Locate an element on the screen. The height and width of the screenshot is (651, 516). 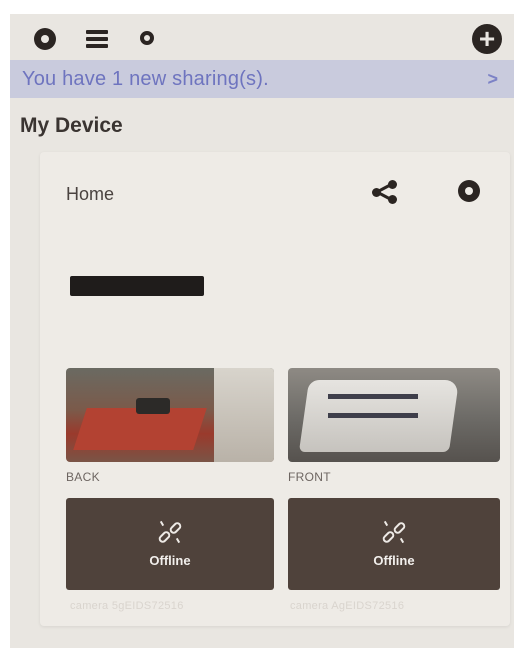
camera-preview-front is located at coordinates (394, 415).